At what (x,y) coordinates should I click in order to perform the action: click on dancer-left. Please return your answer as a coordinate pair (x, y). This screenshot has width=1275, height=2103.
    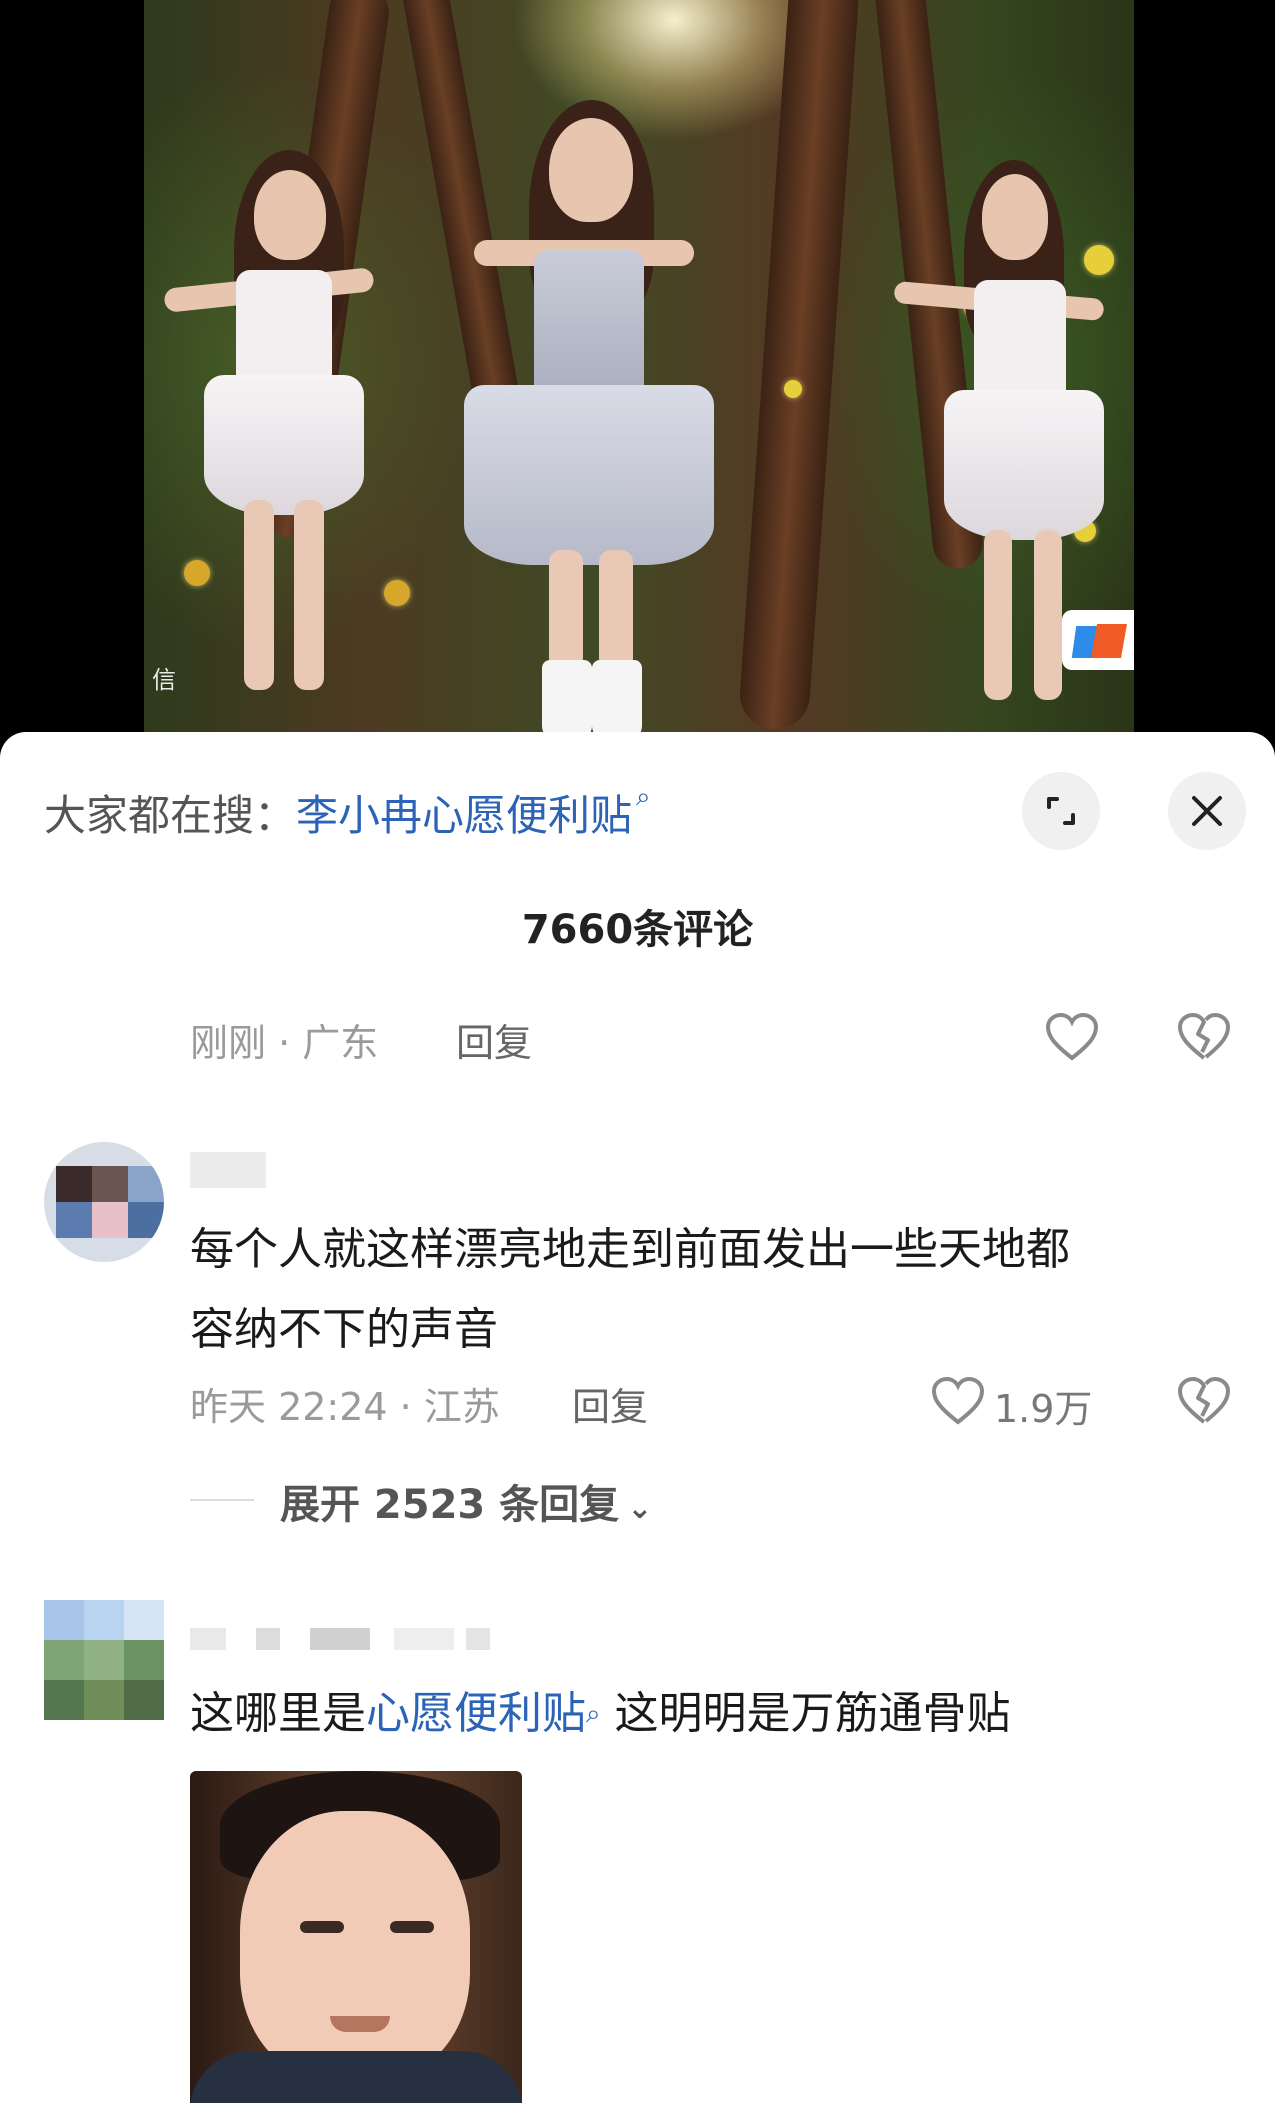
    Looking at the image, I should click on (273, 445).